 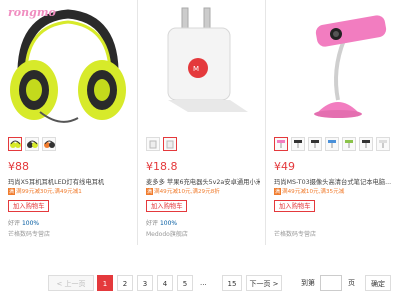 What do you see at coordinates (167, 233) in the screenshot?
I see `shop-name: Medodo旗舰店` at bounding box center [167, 233].